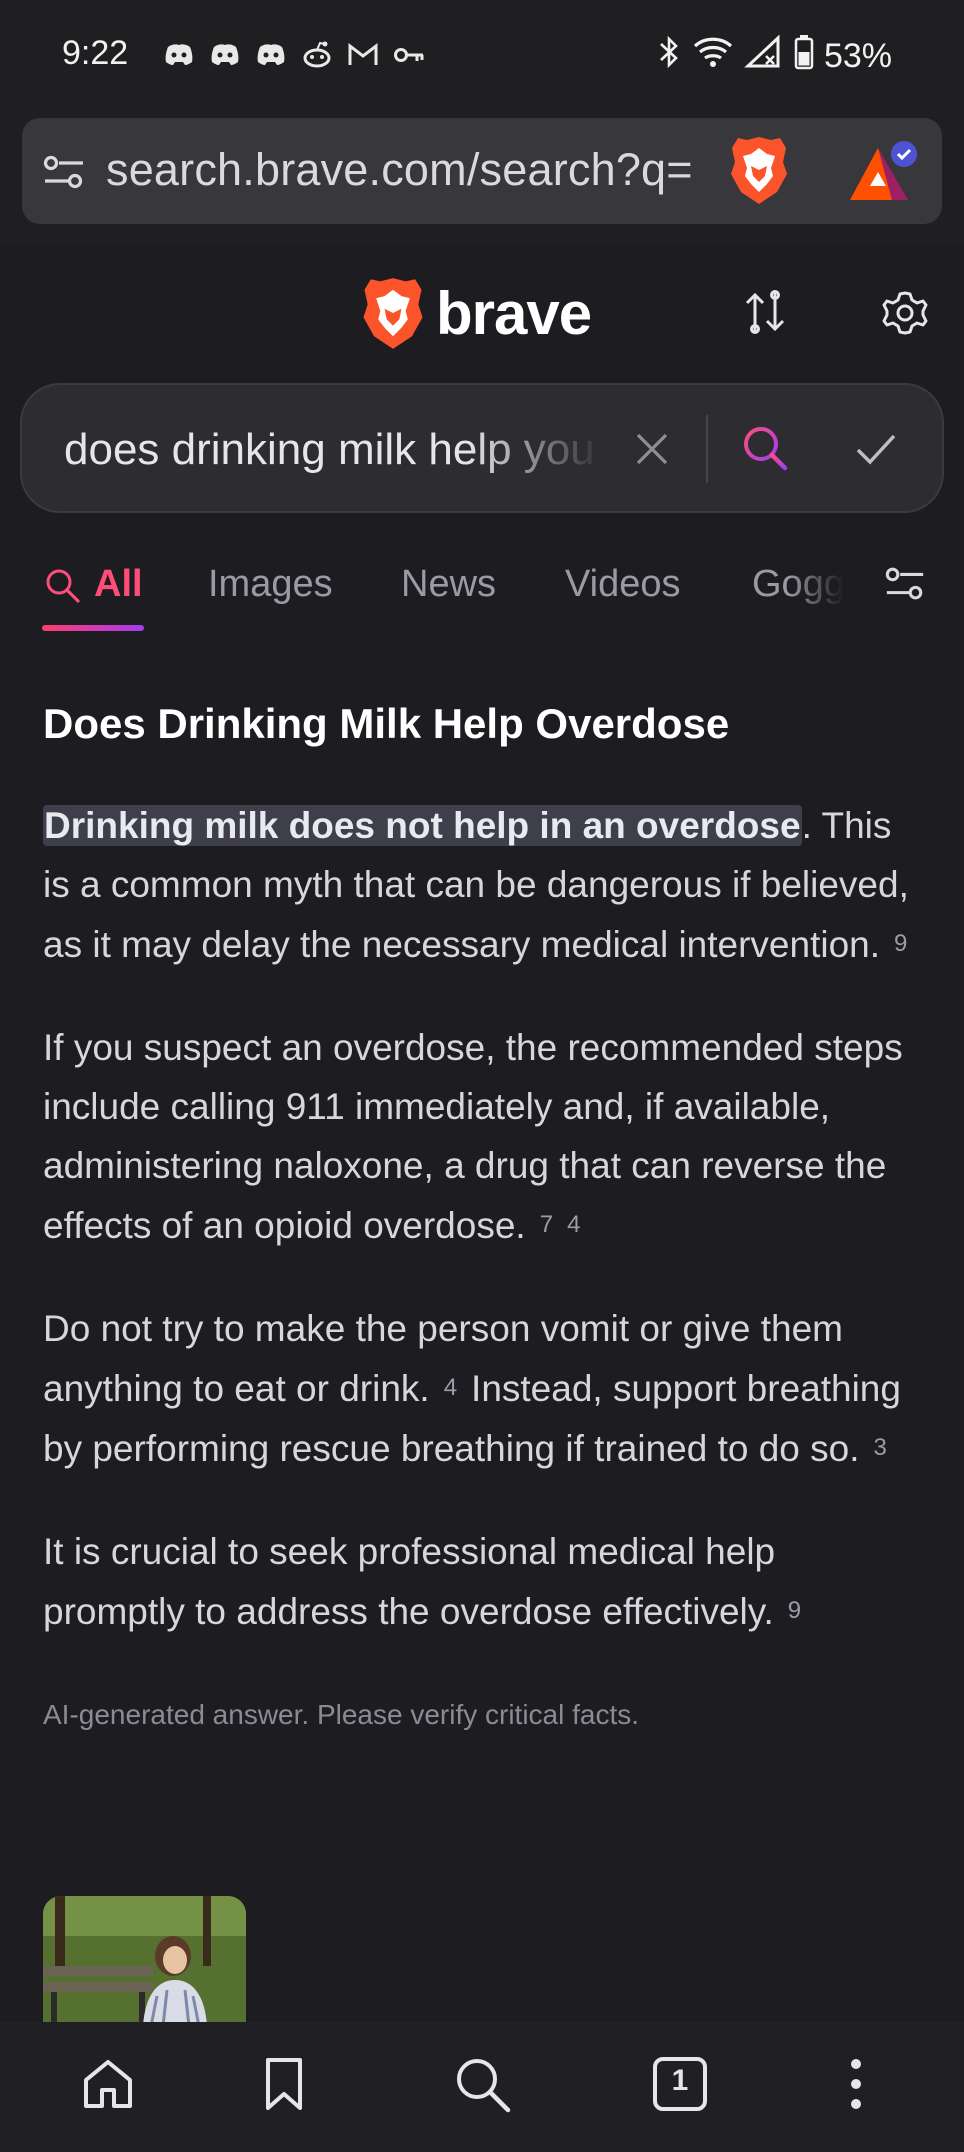 The height and width of the screenshot is (2152, 964). I want to click on citation-link: 3, so click(880, 1447).